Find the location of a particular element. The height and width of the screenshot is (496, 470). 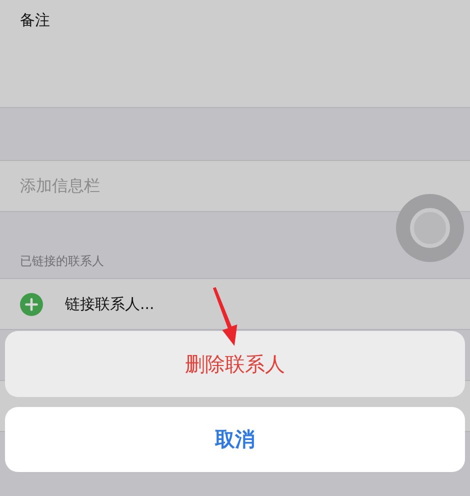

notes-label: 备注 is located at coordinates (35, 20).